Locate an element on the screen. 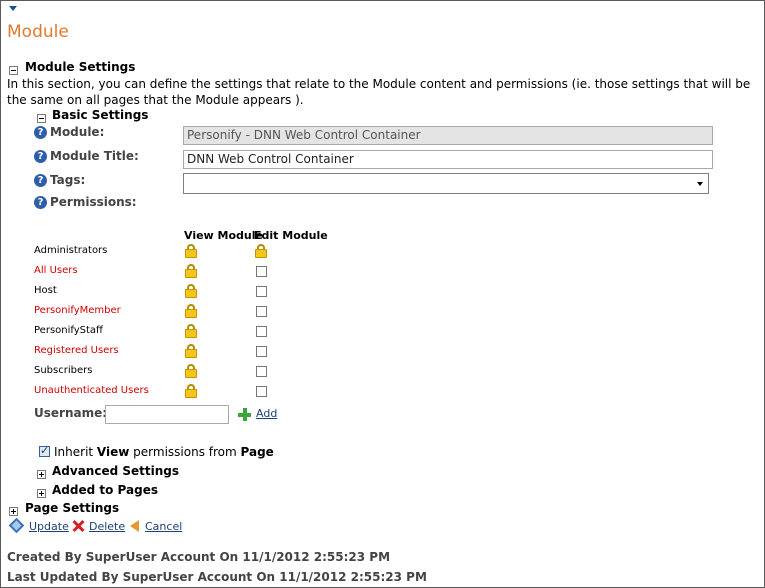  module-field: Personify - DNN Web Control Container is located at coordinates (448, 135).